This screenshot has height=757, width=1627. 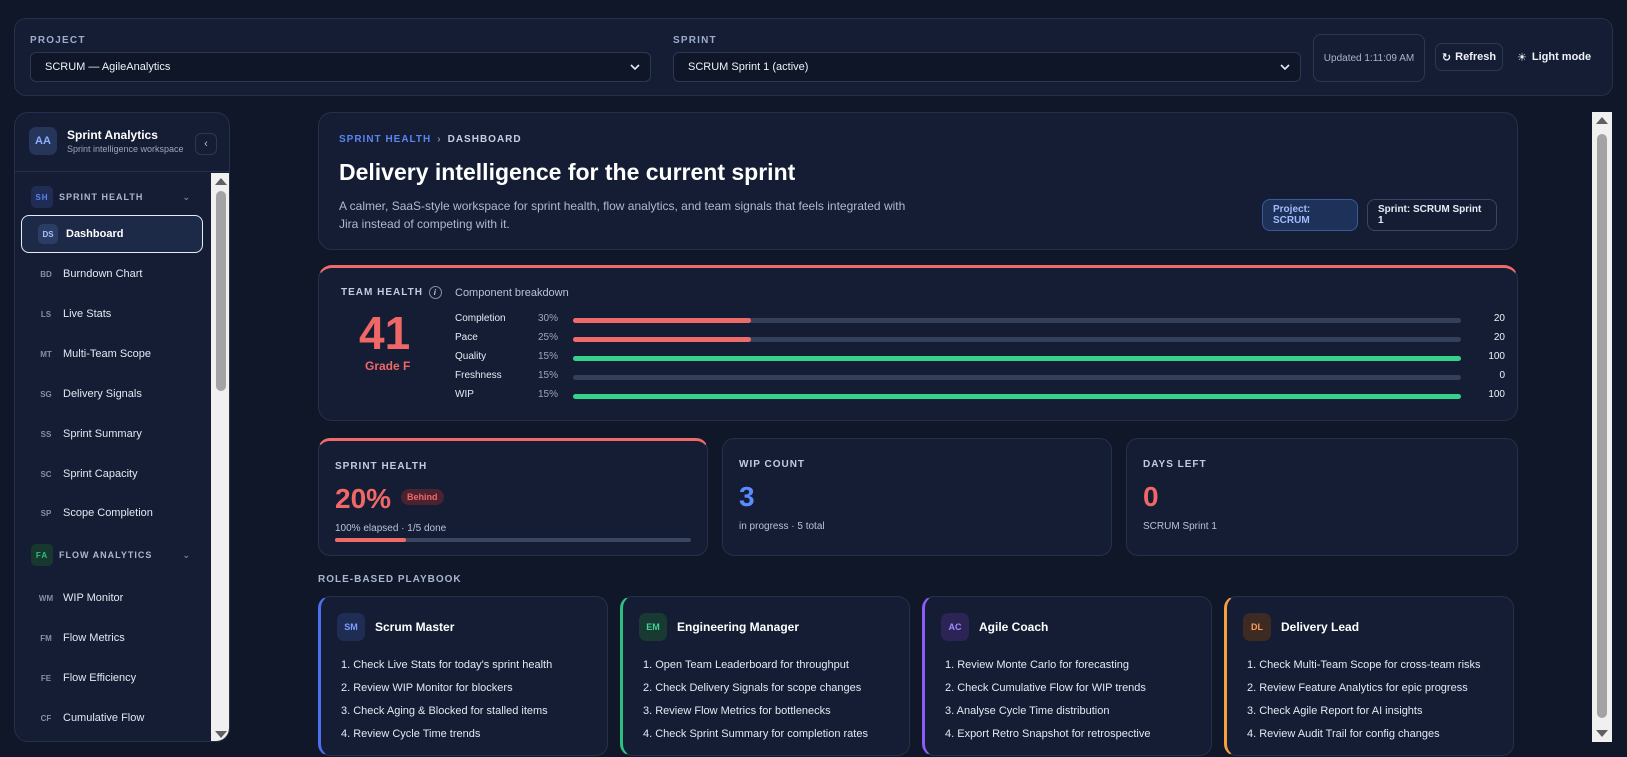 I want to click on component-name: Freshness, so click(x=478, y=375).